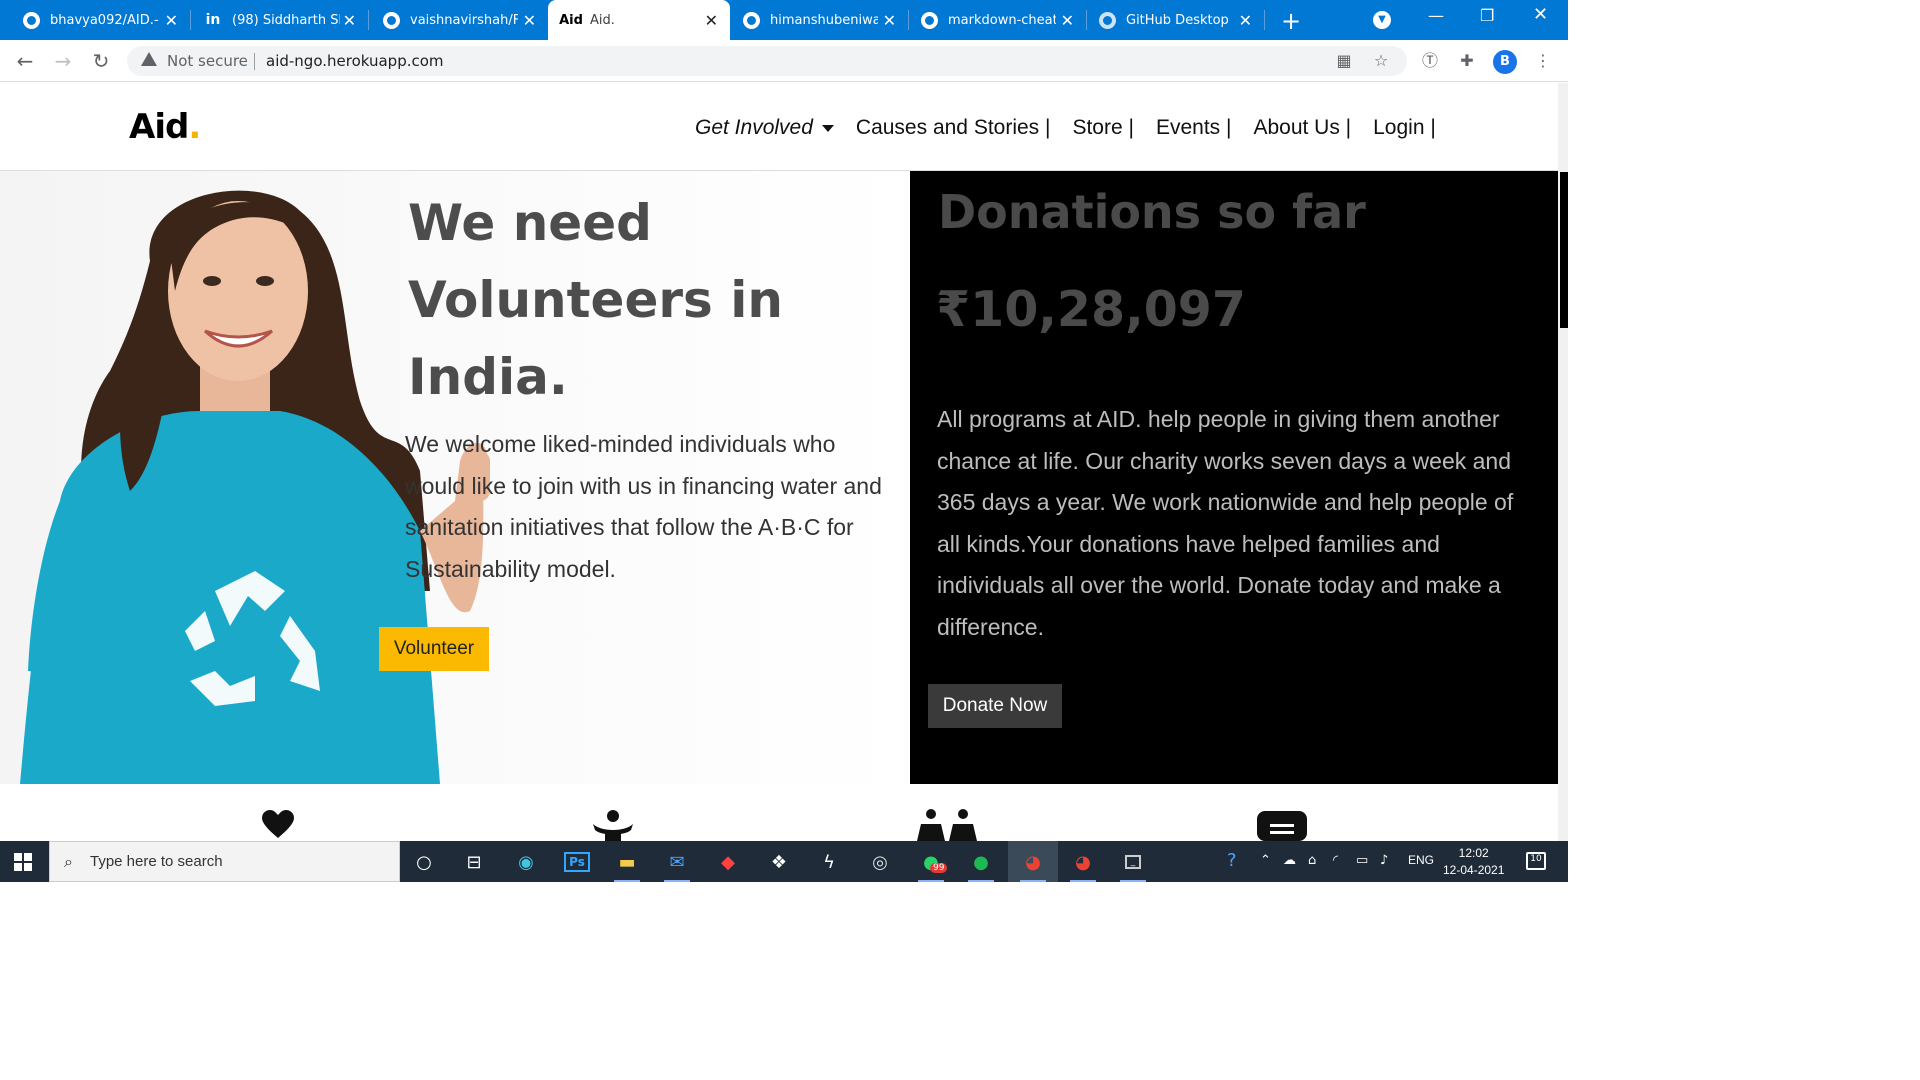 The height and width of the screenshot is (1080, 1920). Describe the element at coordinates (880, 862) in the screenshot. I see `media-player-icon: ◎` at that location.